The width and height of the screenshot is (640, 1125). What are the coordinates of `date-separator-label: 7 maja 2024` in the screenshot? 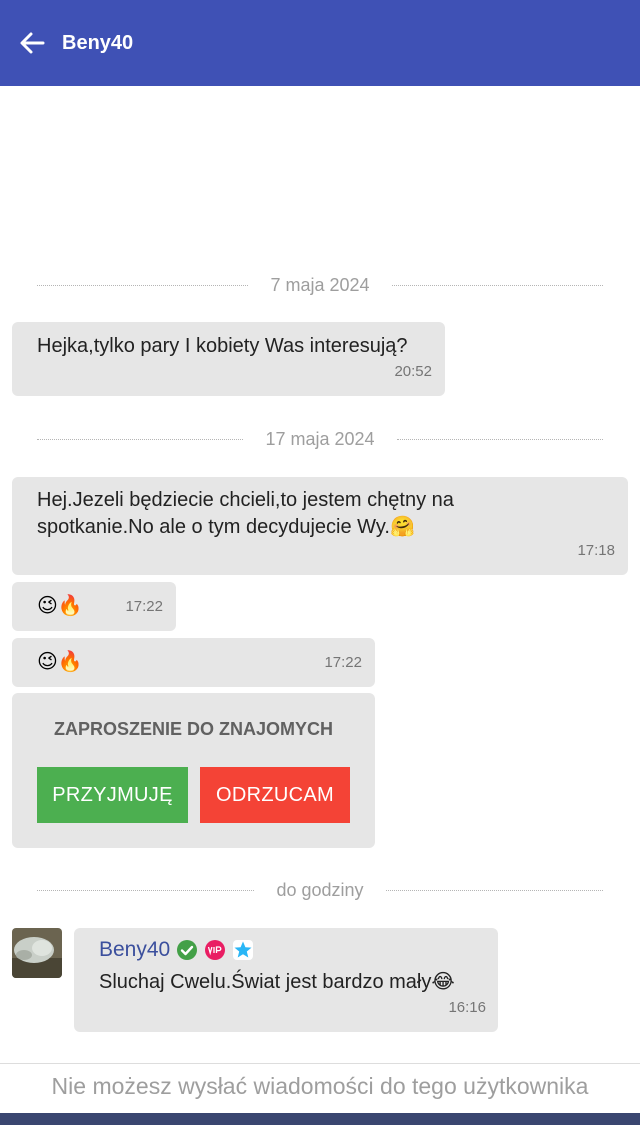 It's located at (320, 284).